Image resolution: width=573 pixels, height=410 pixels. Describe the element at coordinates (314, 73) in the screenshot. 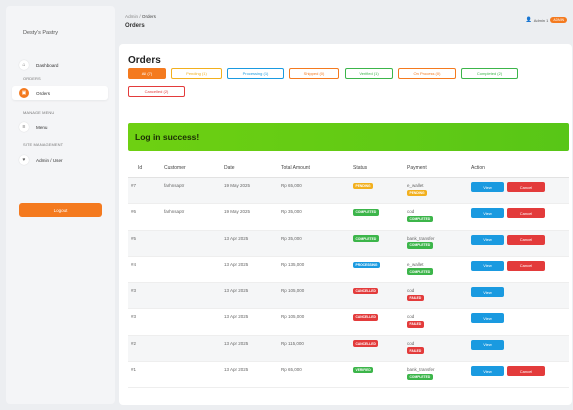

I see `filter-shipped: Shipped (0)` at that location.